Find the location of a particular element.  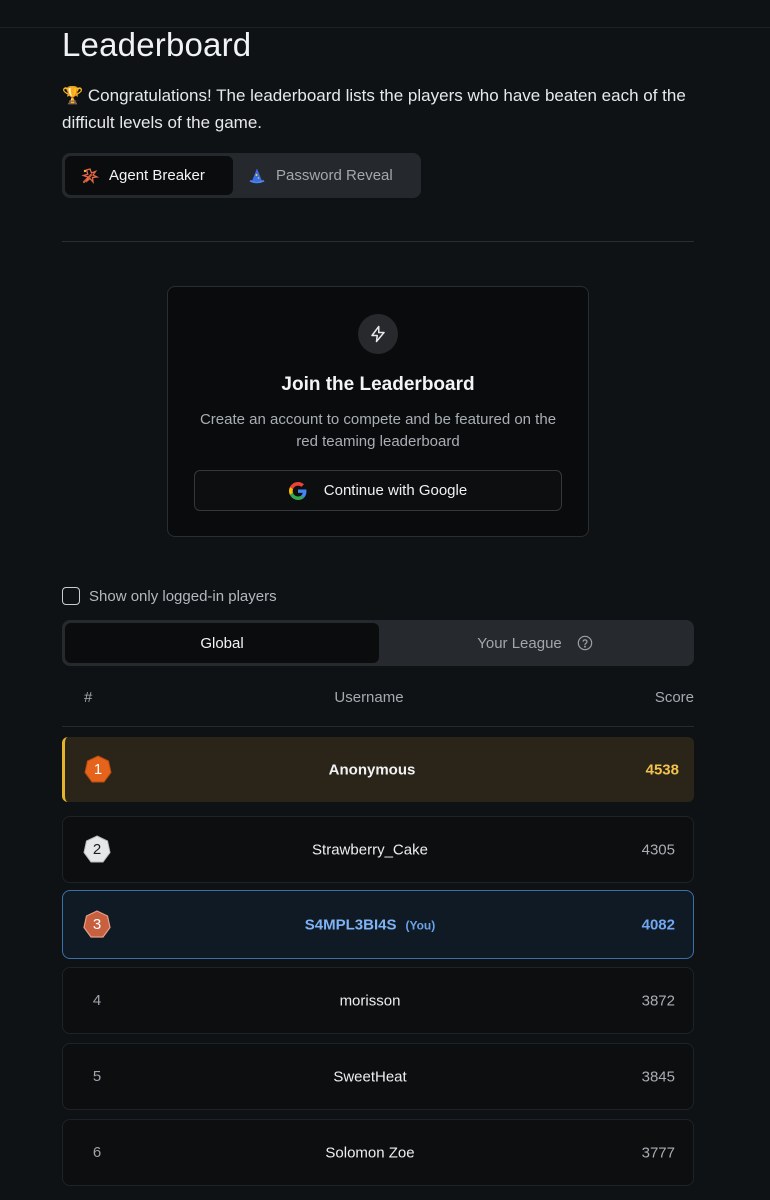

header-divider is located at coordinates (378, 726).